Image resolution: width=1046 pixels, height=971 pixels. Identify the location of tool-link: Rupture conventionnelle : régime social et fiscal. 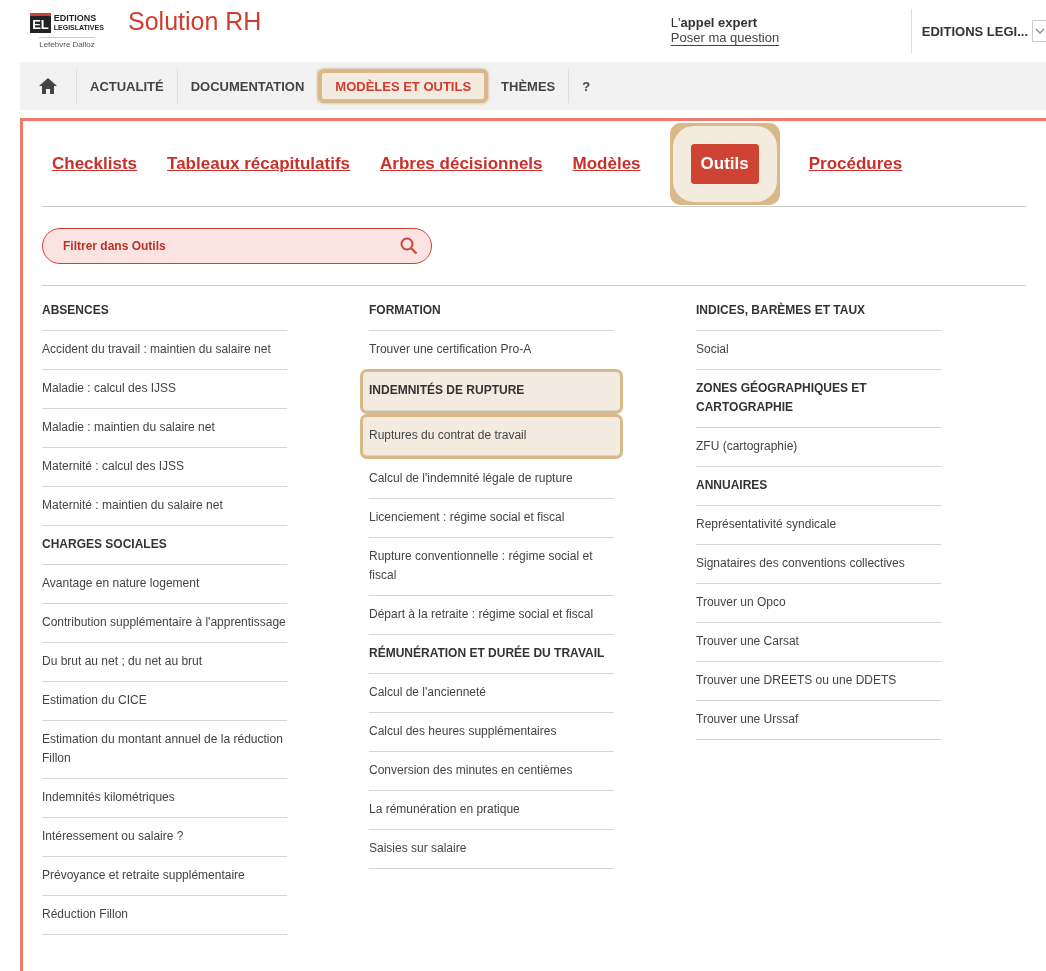
(491, 567).